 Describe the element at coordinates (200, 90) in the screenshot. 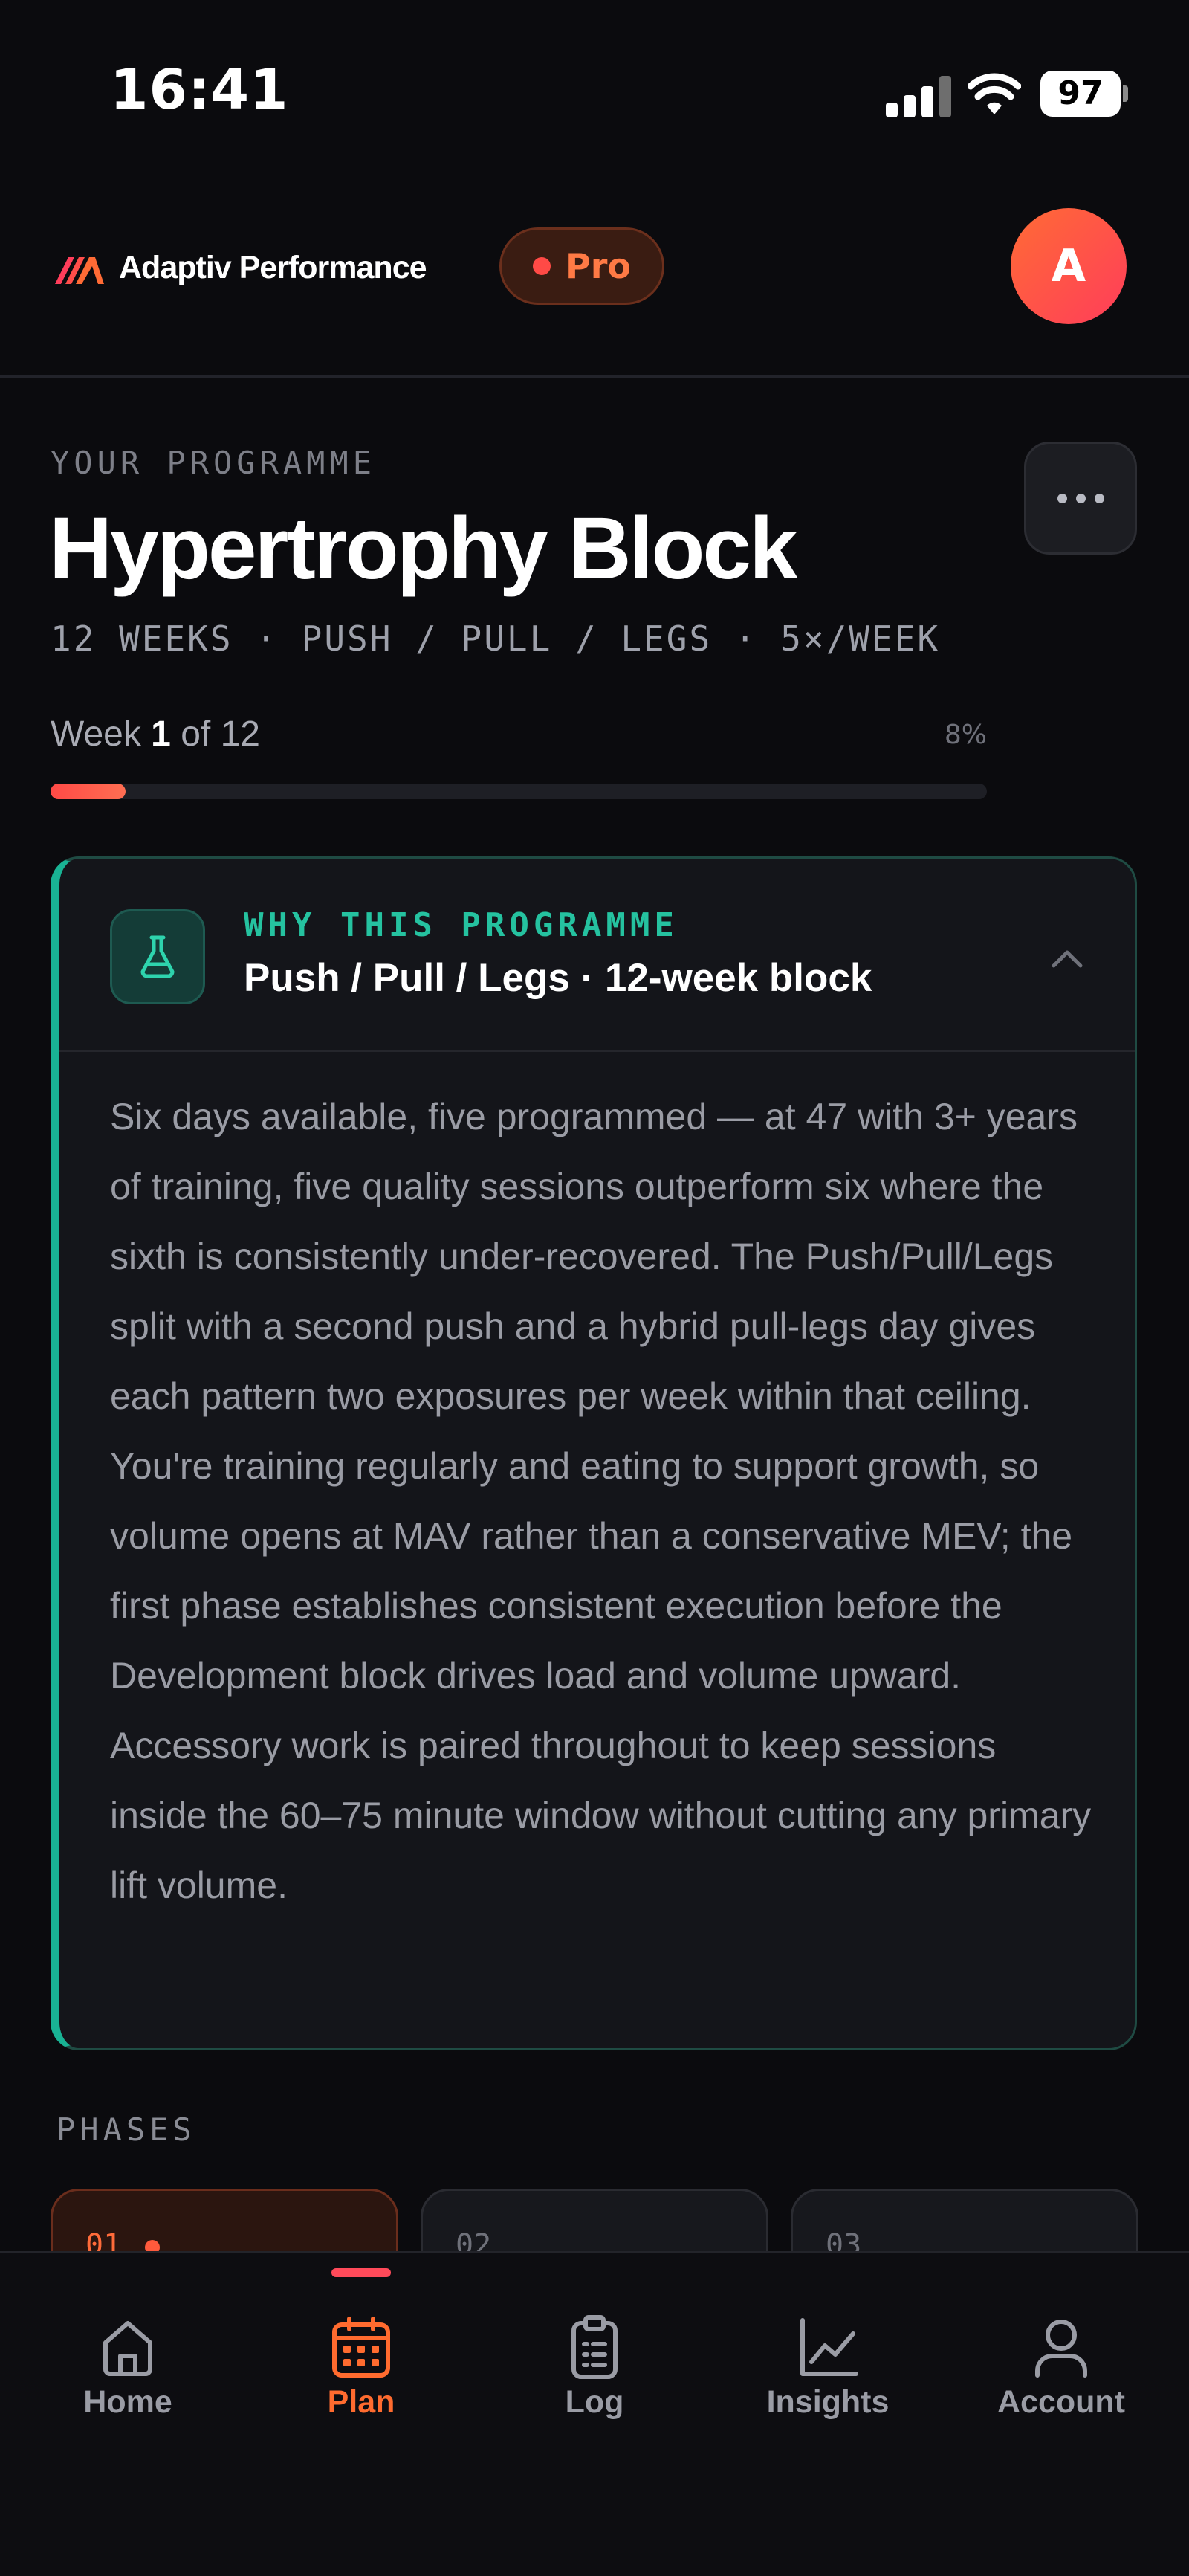

I see `status-time: 16:41` at that location.